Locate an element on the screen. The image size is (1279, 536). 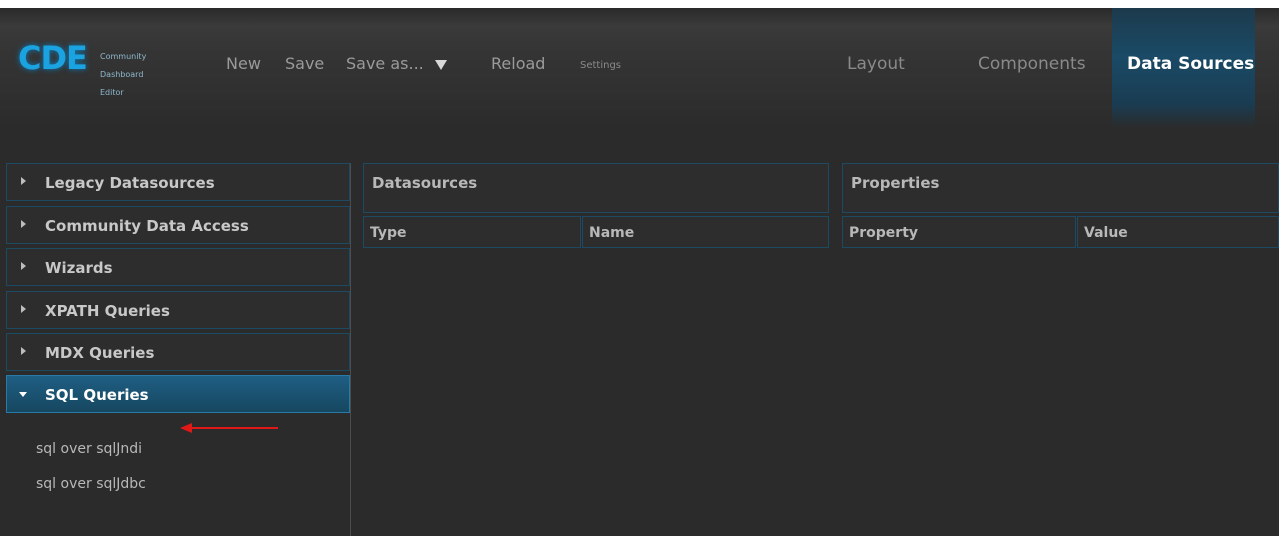
column-header-property: Property is located at coordinates (959, 232).